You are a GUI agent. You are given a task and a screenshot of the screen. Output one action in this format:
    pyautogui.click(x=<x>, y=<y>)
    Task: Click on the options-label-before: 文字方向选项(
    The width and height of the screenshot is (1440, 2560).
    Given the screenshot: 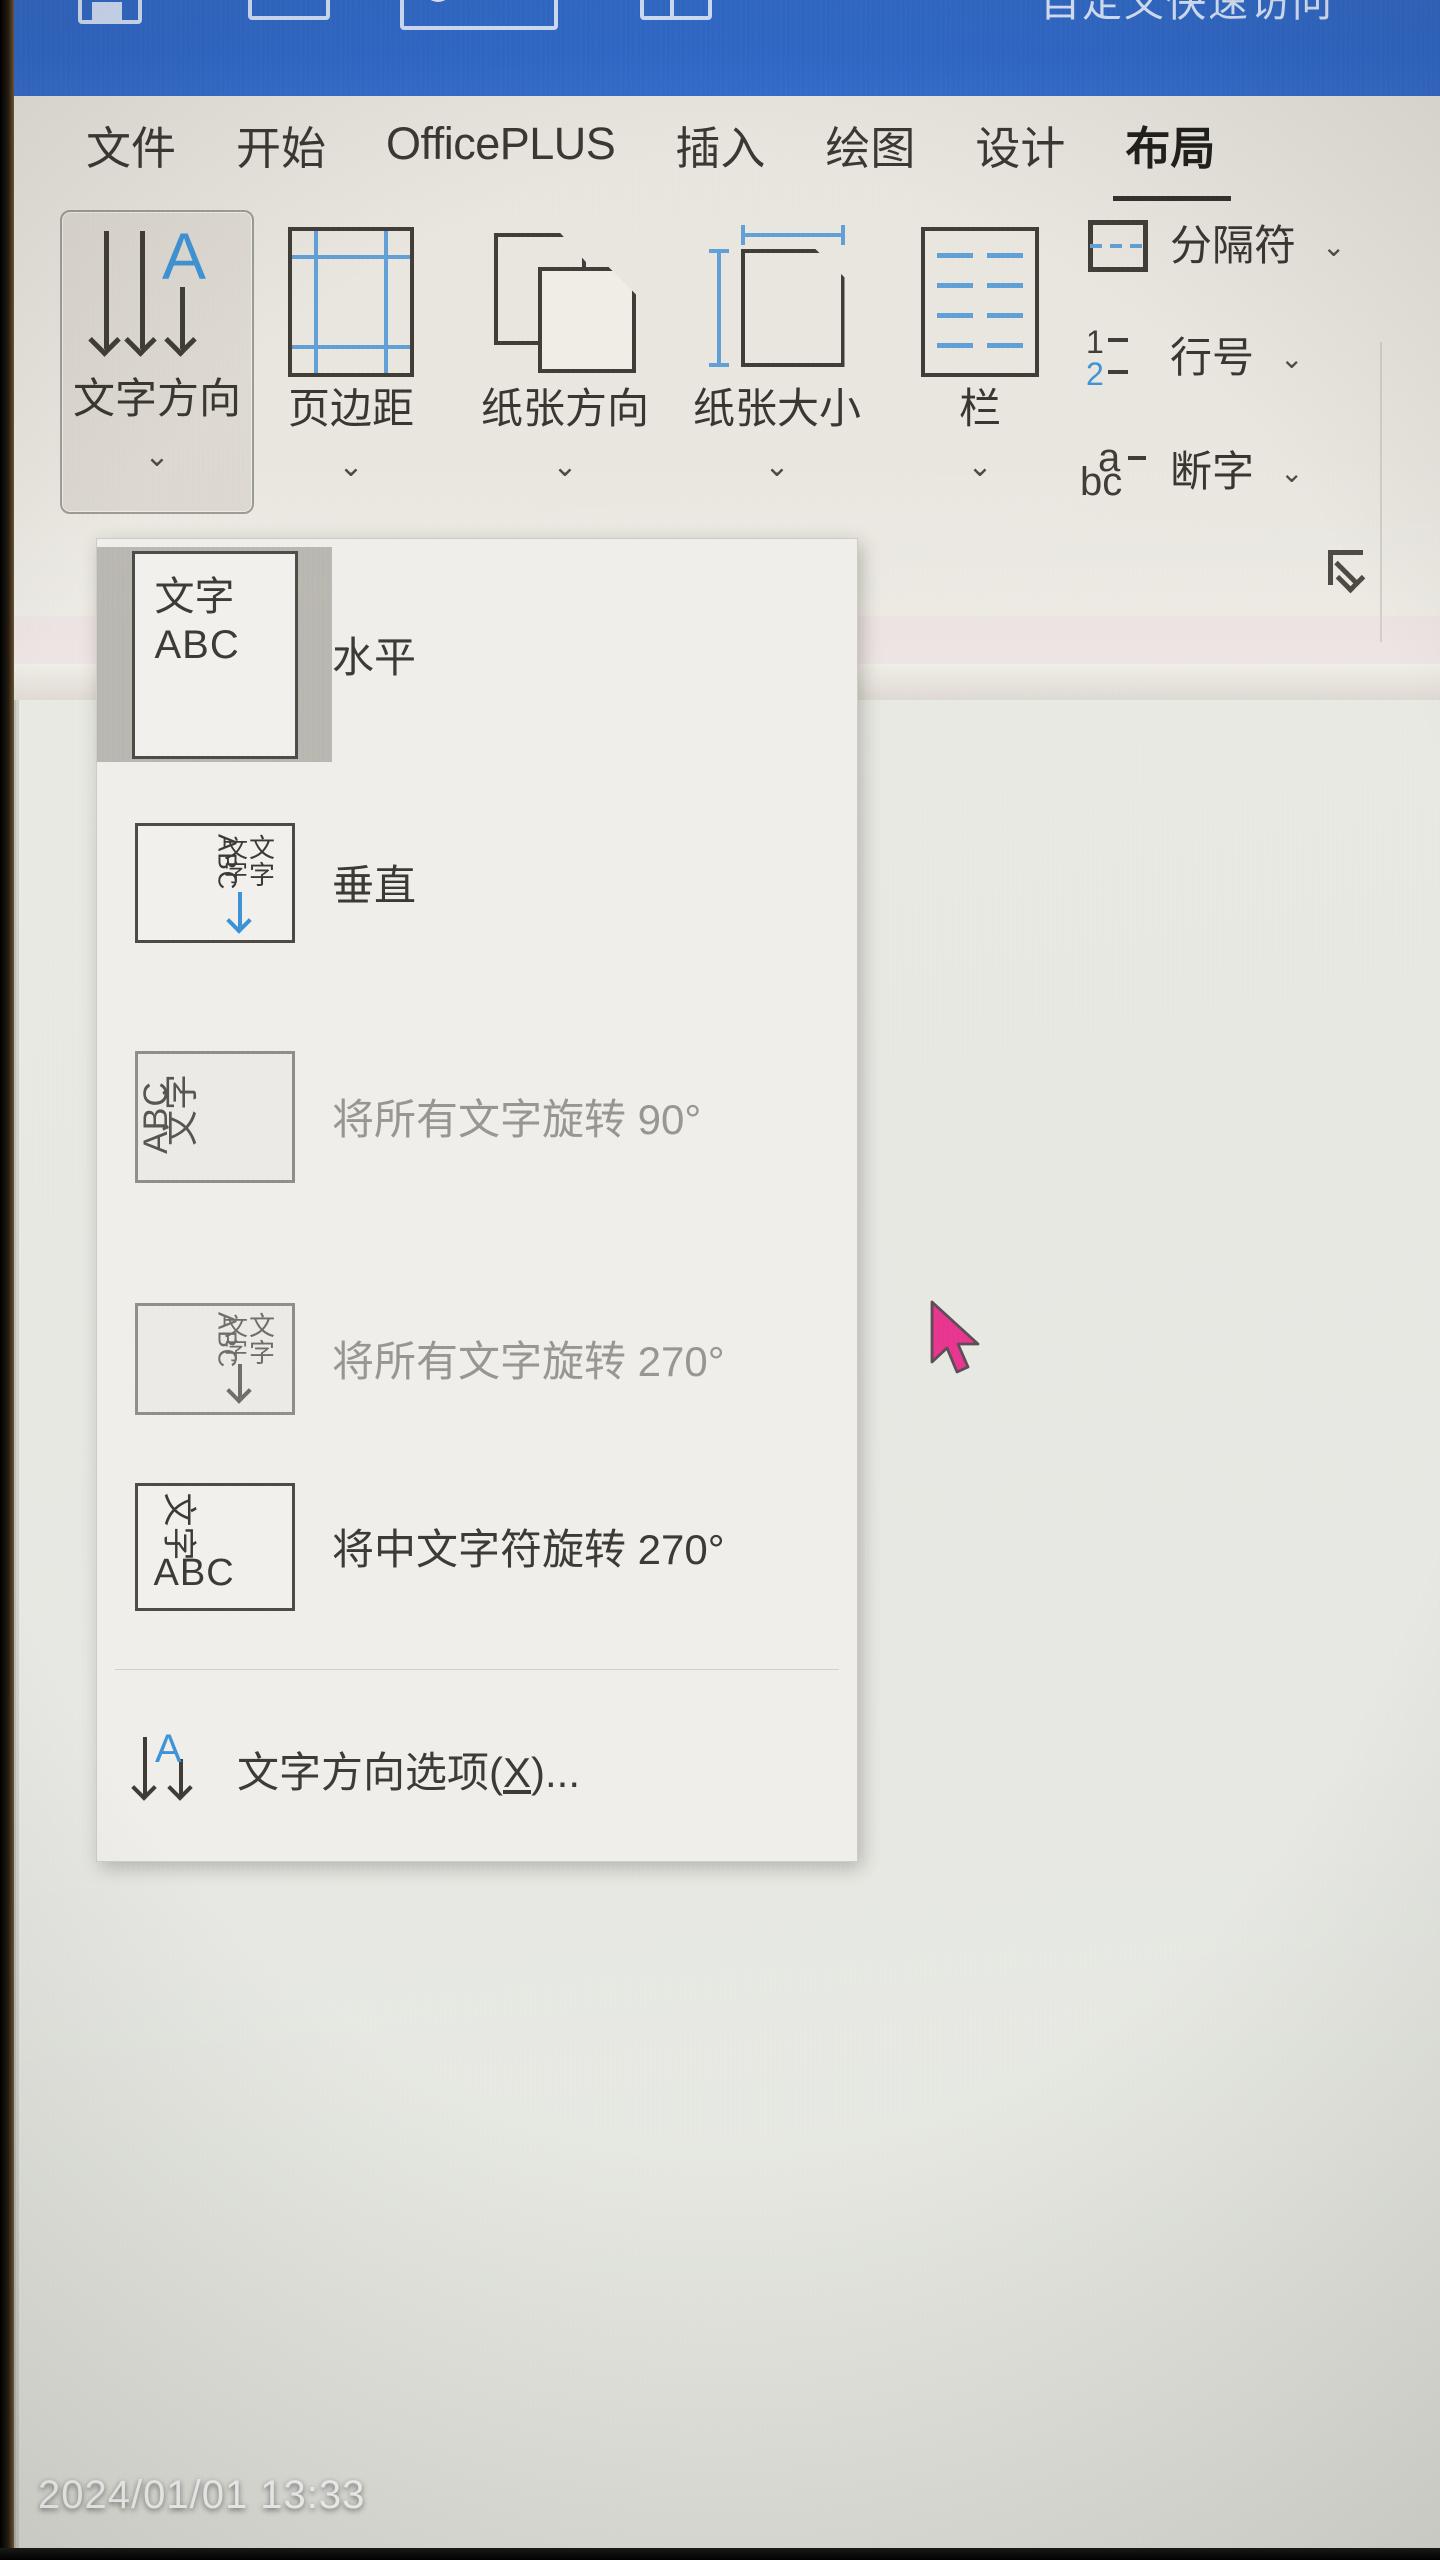 What is the action you would take?
    pyautogui.click(x=370, y=1772)
    